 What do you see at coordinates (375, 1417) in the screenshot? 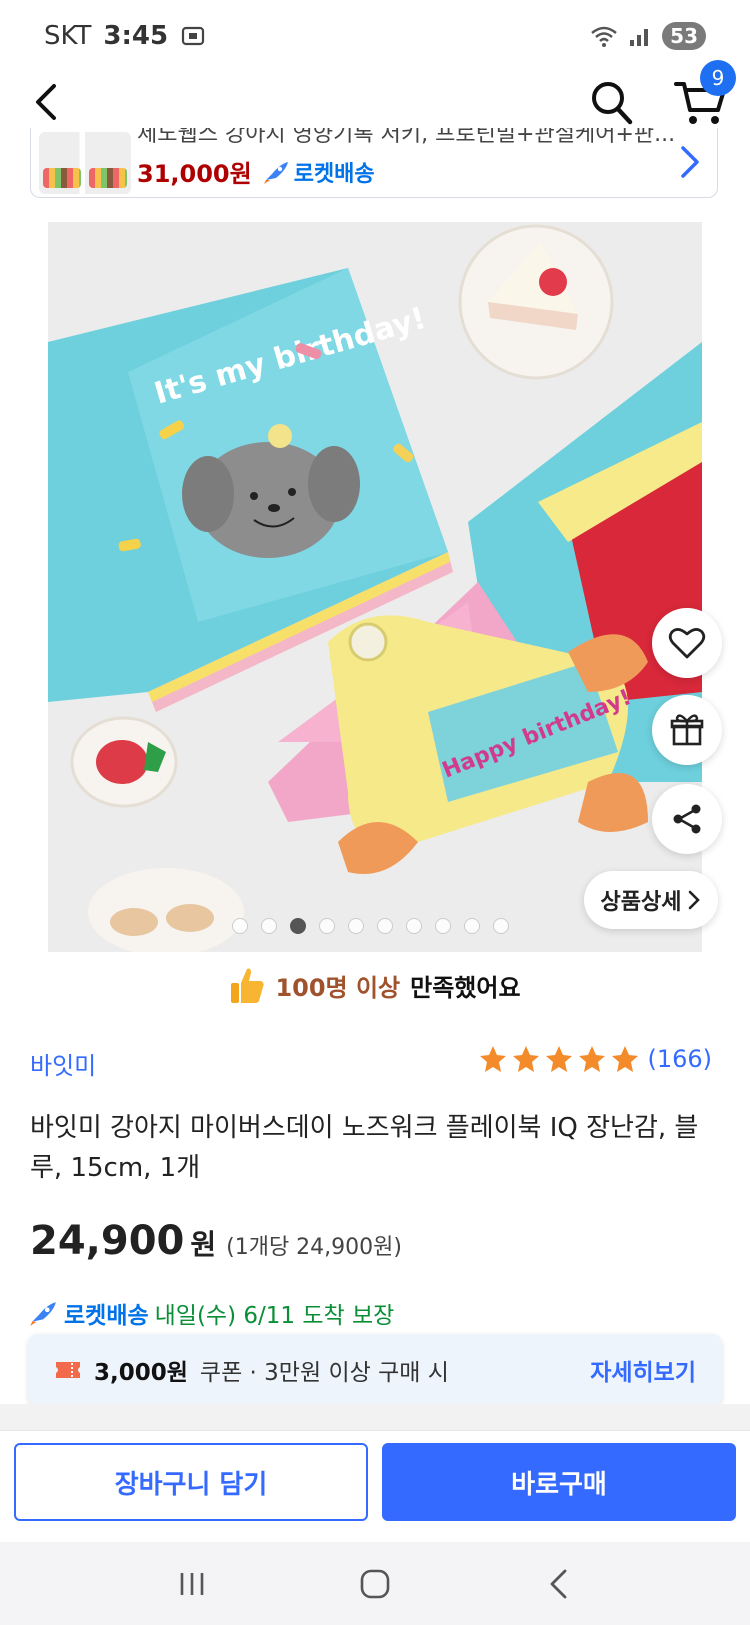
I see `section-divider` at bounding box center [375, 1417].